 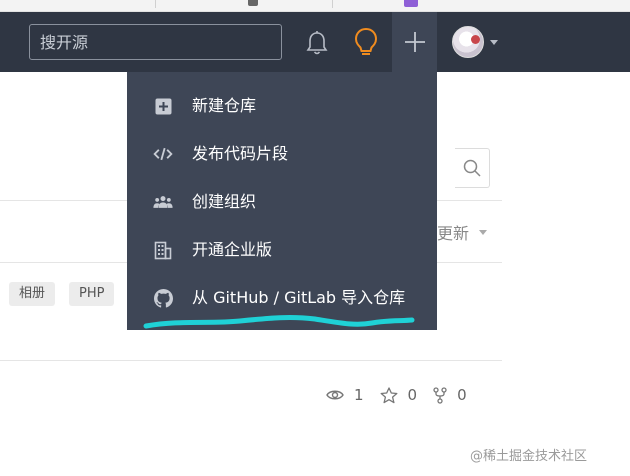 I want to click on search-icon, so click(x=472, y=168).